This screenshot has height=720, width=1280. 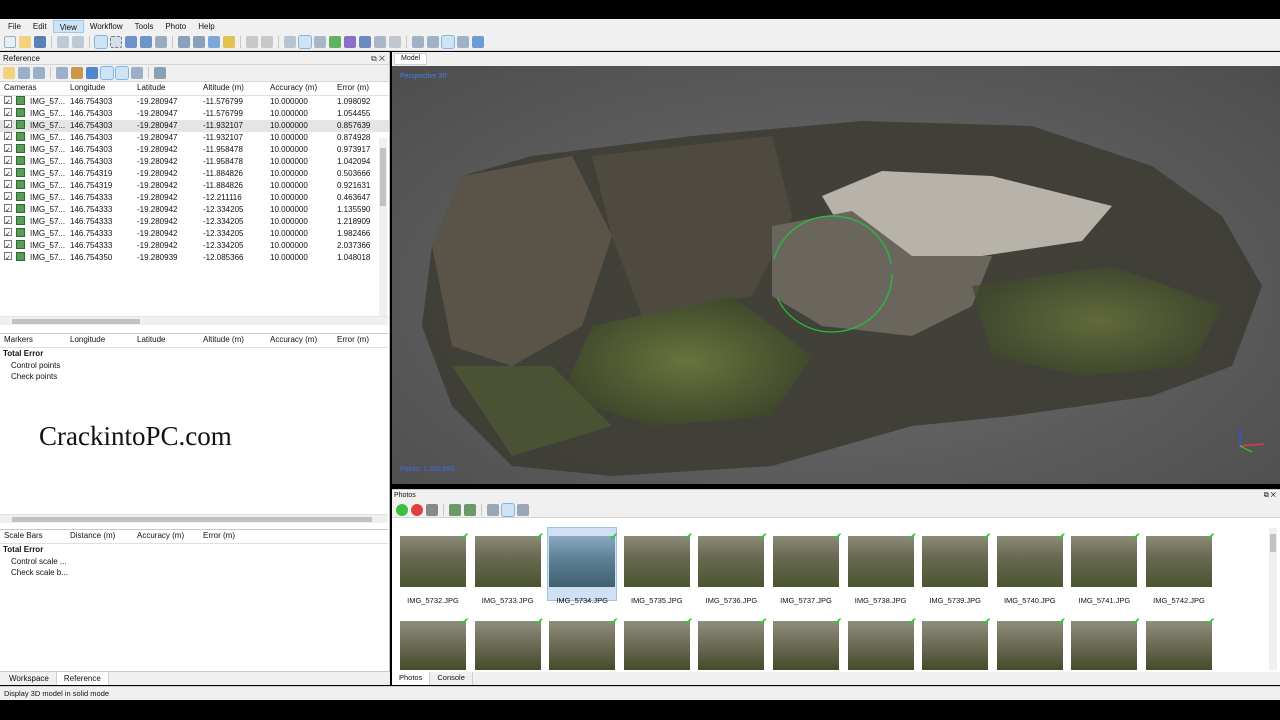 What do you see at coordinates (92, 536) in the screenshot?
I see `col-distance: Distance (m)` at bounding box center [92, 536].